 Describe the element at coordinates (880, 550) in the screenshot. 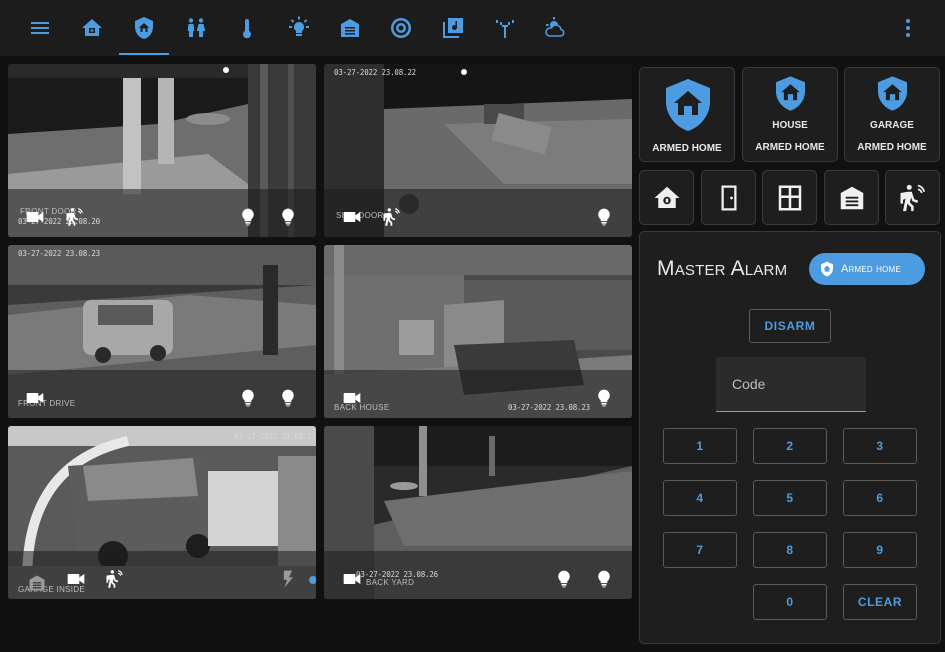

I see `keypad-9-button: 9` at that location.